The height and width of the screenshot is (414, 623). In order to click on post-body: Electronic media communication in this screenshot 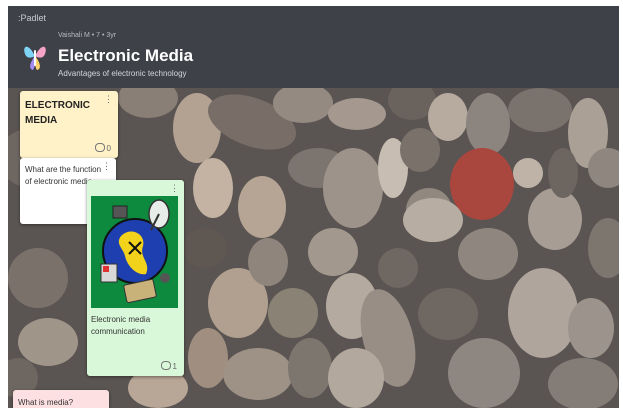, I will do `click(121, 325)`.